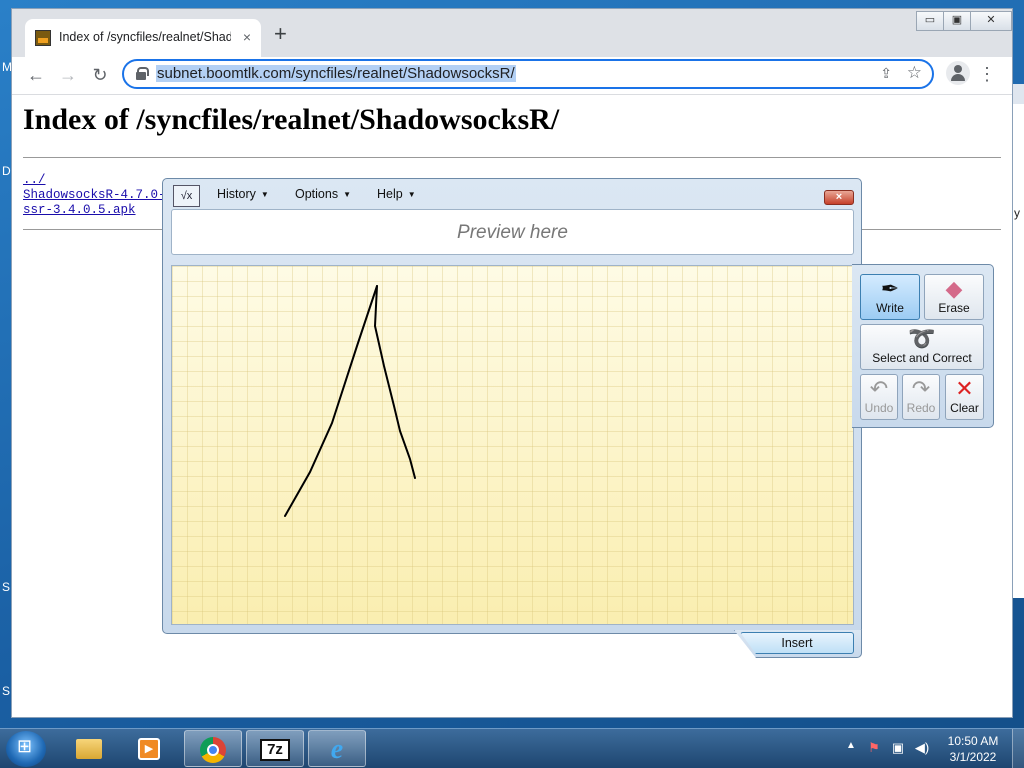  Describe the element at coordinates (247, 37) in the screenshot. I see `tab-close-icon: ×` at that location.